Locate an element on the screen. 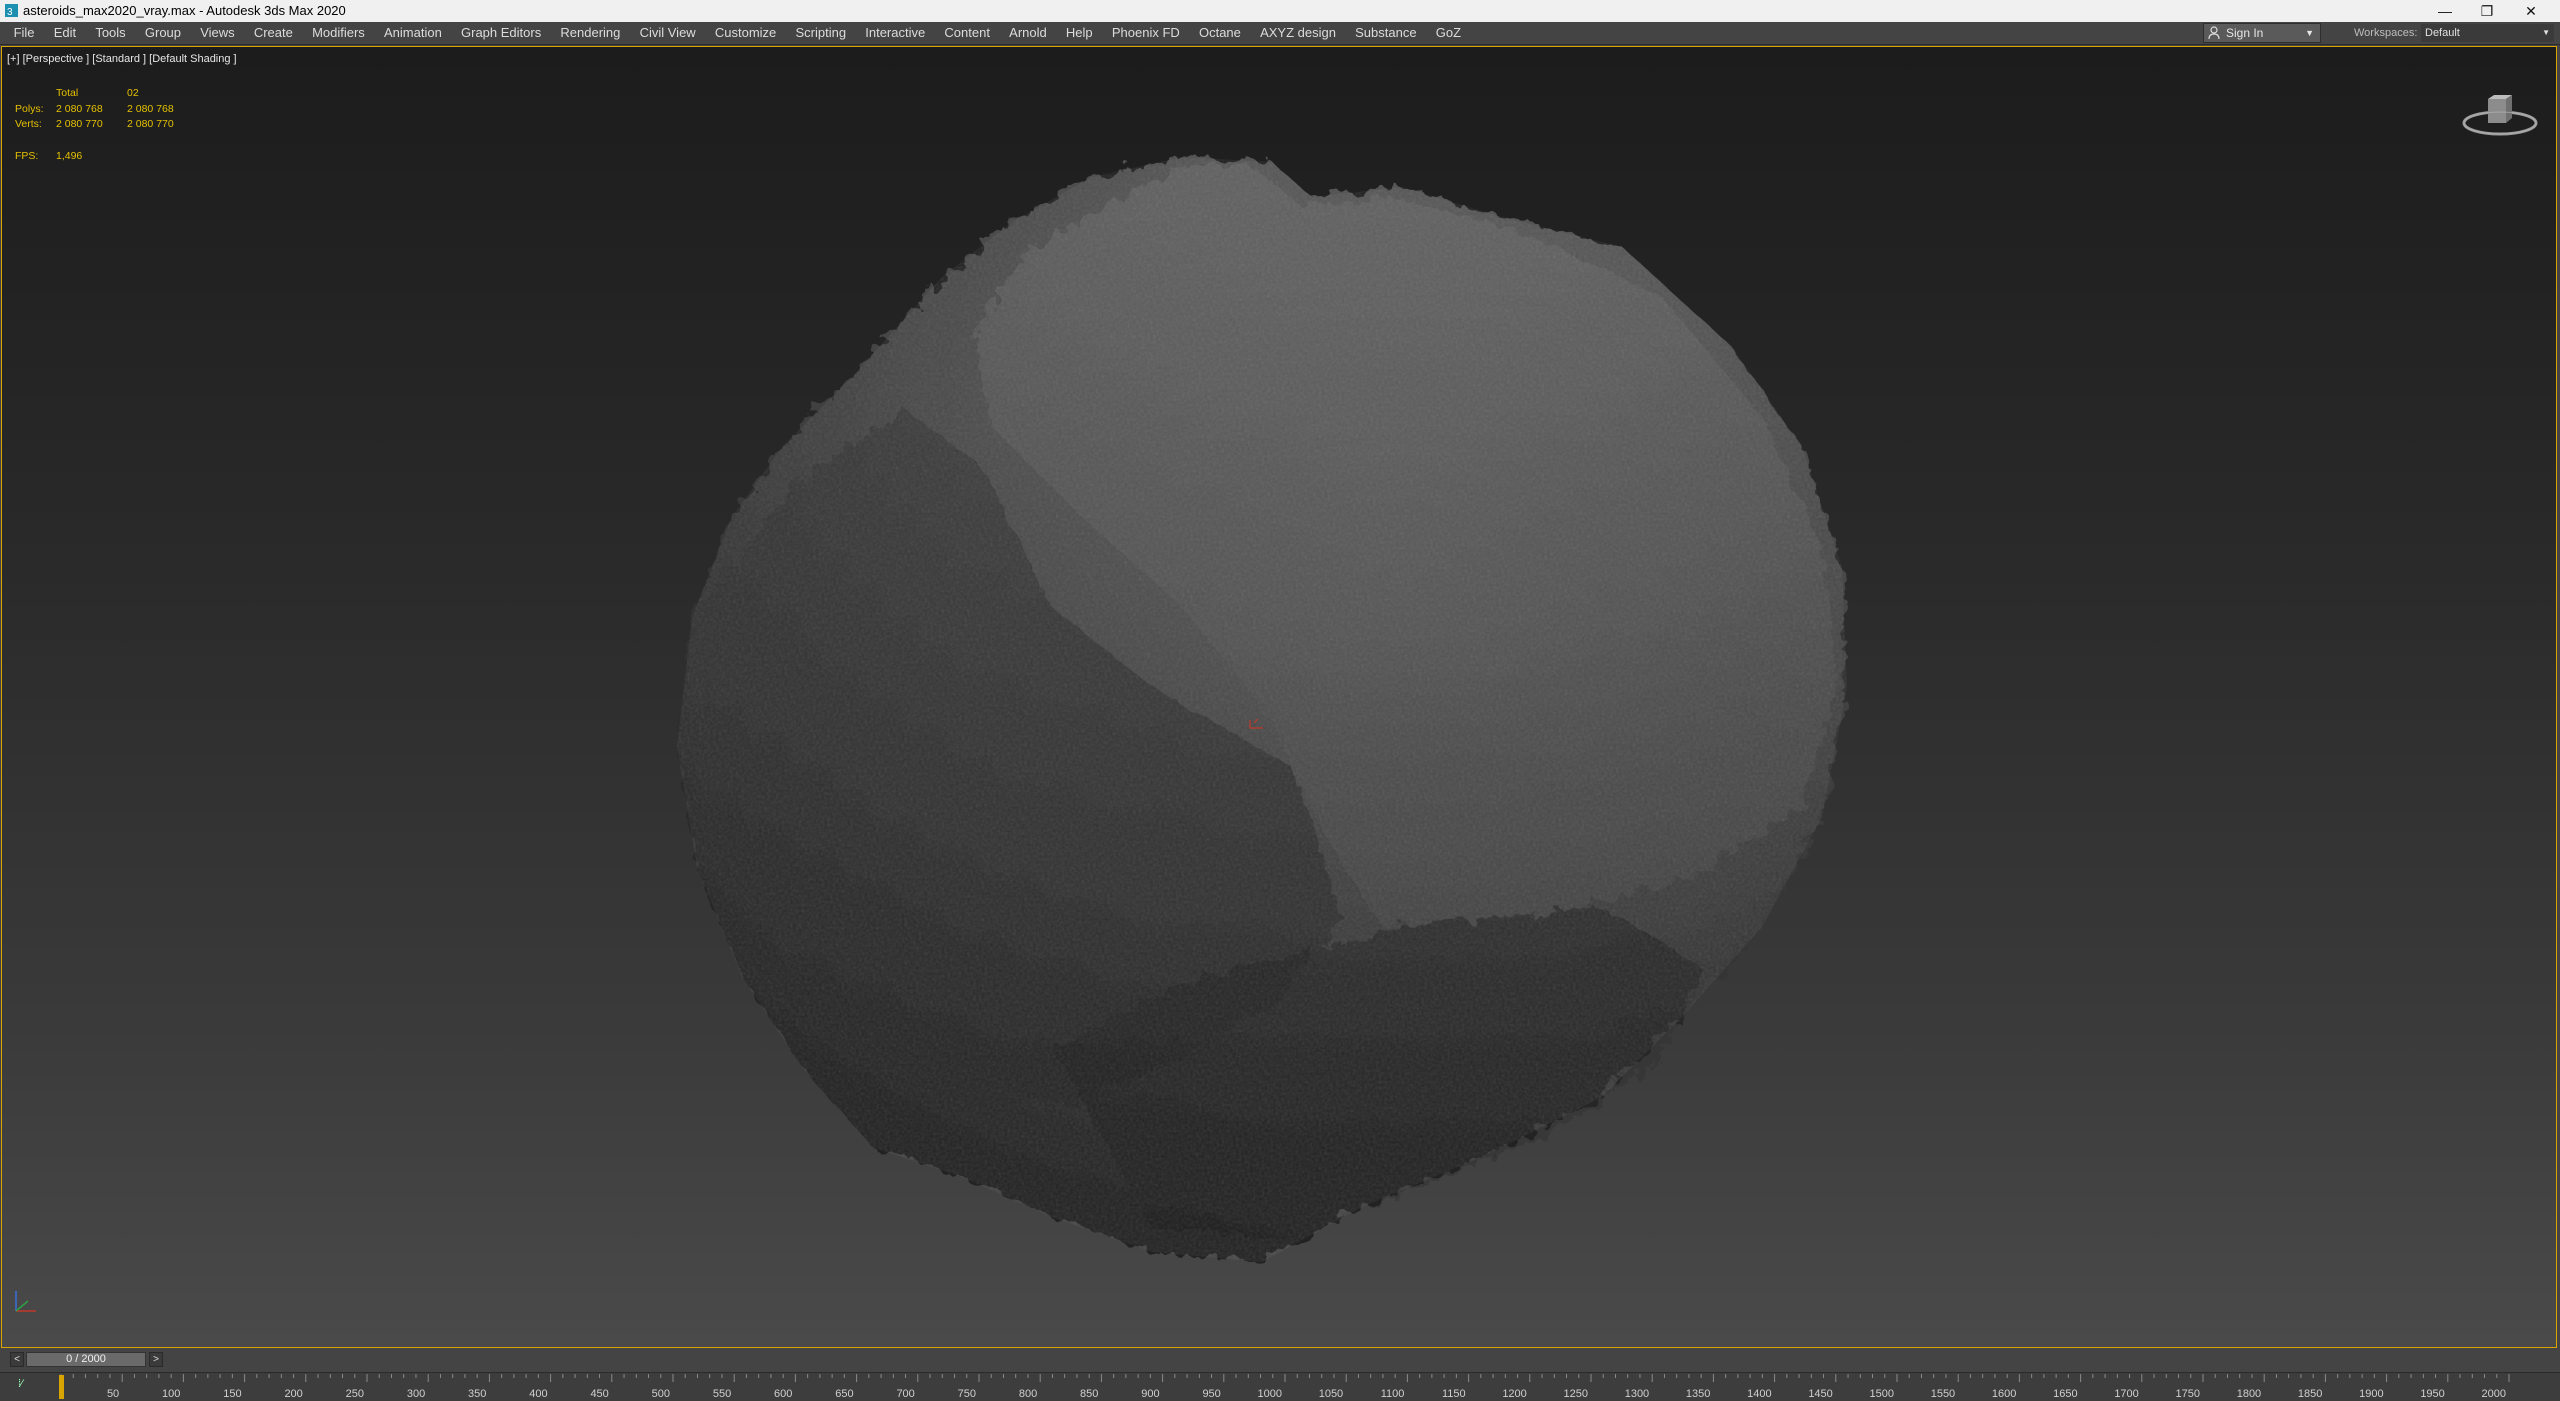 Image resolution: width=2560 pixels, height=1401 pixels. track-label: 300 is located at coordinates (416, 1394).